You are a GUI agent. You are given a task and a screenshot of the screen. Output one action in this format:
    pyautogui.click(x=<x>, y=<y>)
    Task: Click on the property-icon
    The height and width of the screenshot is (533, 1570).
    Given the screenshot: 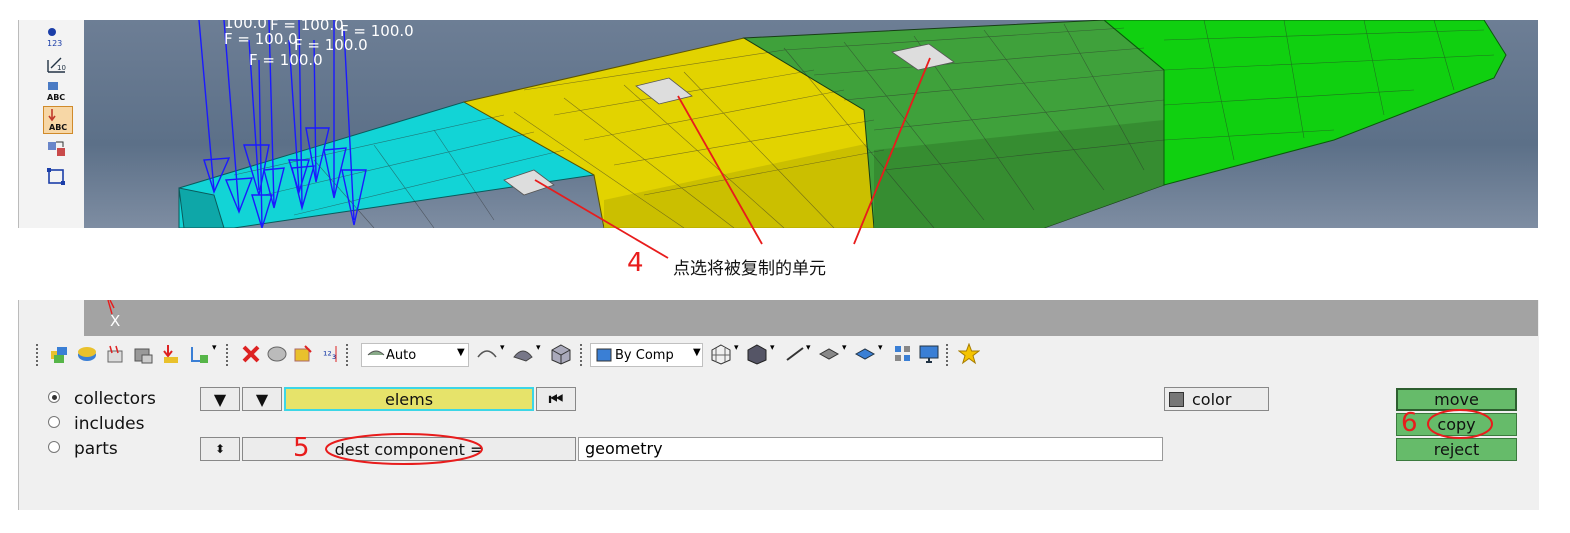 What is the action you would take?
    pyautogui.click(x=143, y=354)
    